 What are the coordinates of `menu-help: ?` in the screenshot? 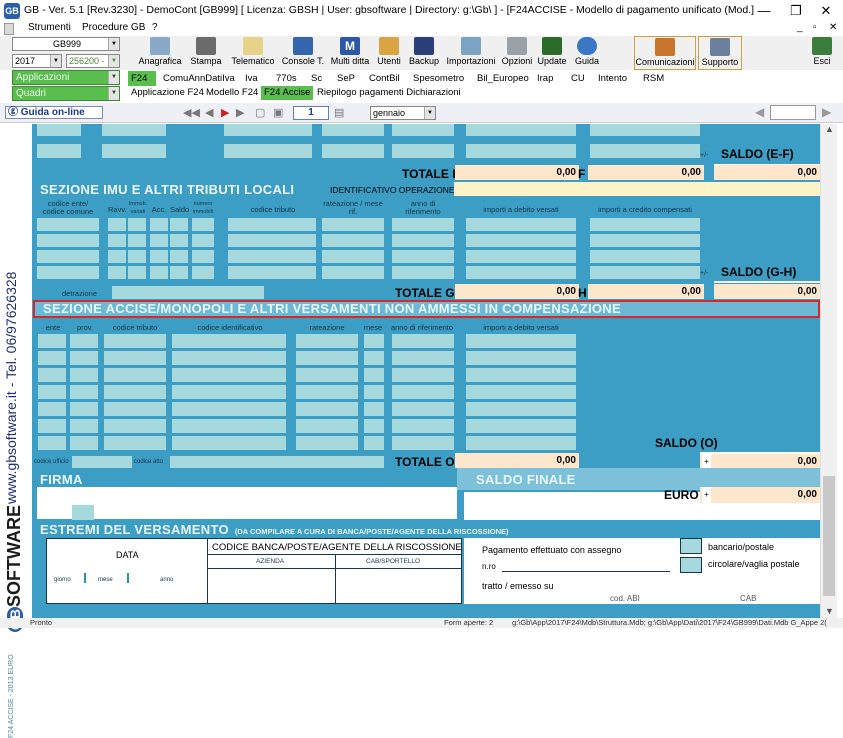 It's located at (155, 27).